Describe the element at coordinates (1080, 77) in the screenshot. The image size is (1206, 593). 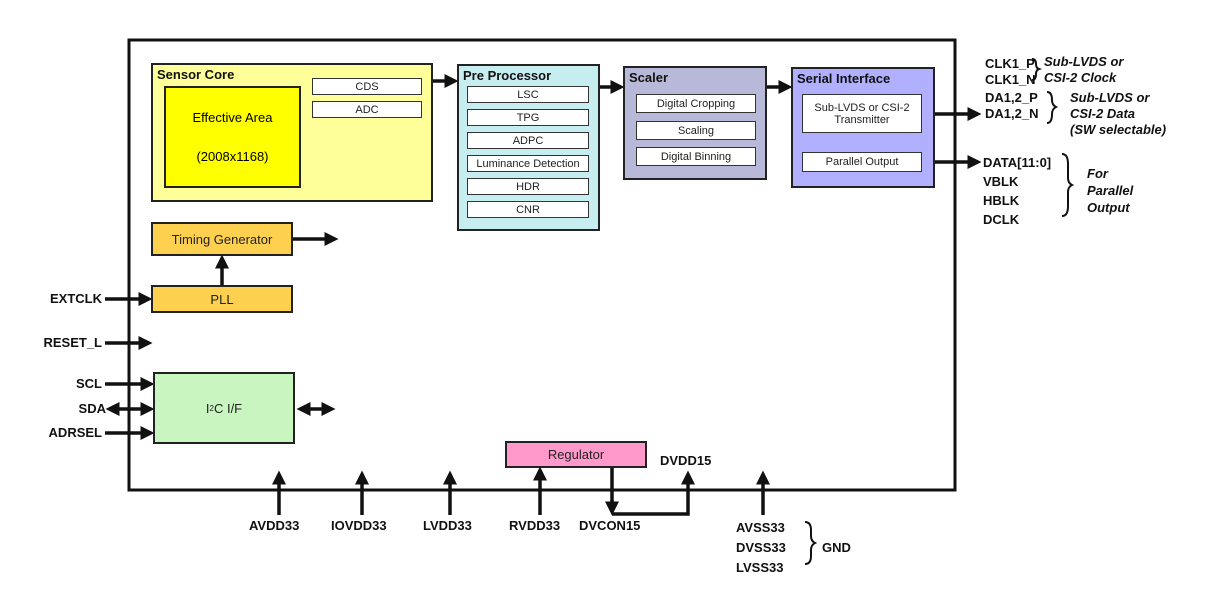
I see `clk-desc-2: CSI-2 Clock` at that location.